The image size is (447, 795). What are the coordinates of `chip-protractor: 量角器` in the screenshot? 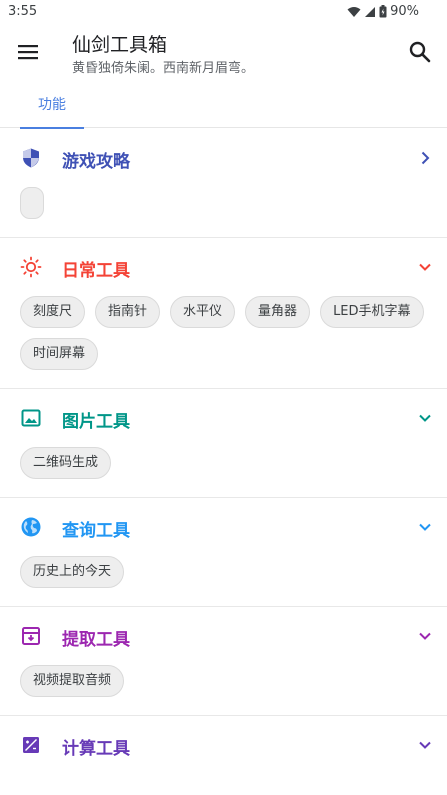 It's located at (278, 312).